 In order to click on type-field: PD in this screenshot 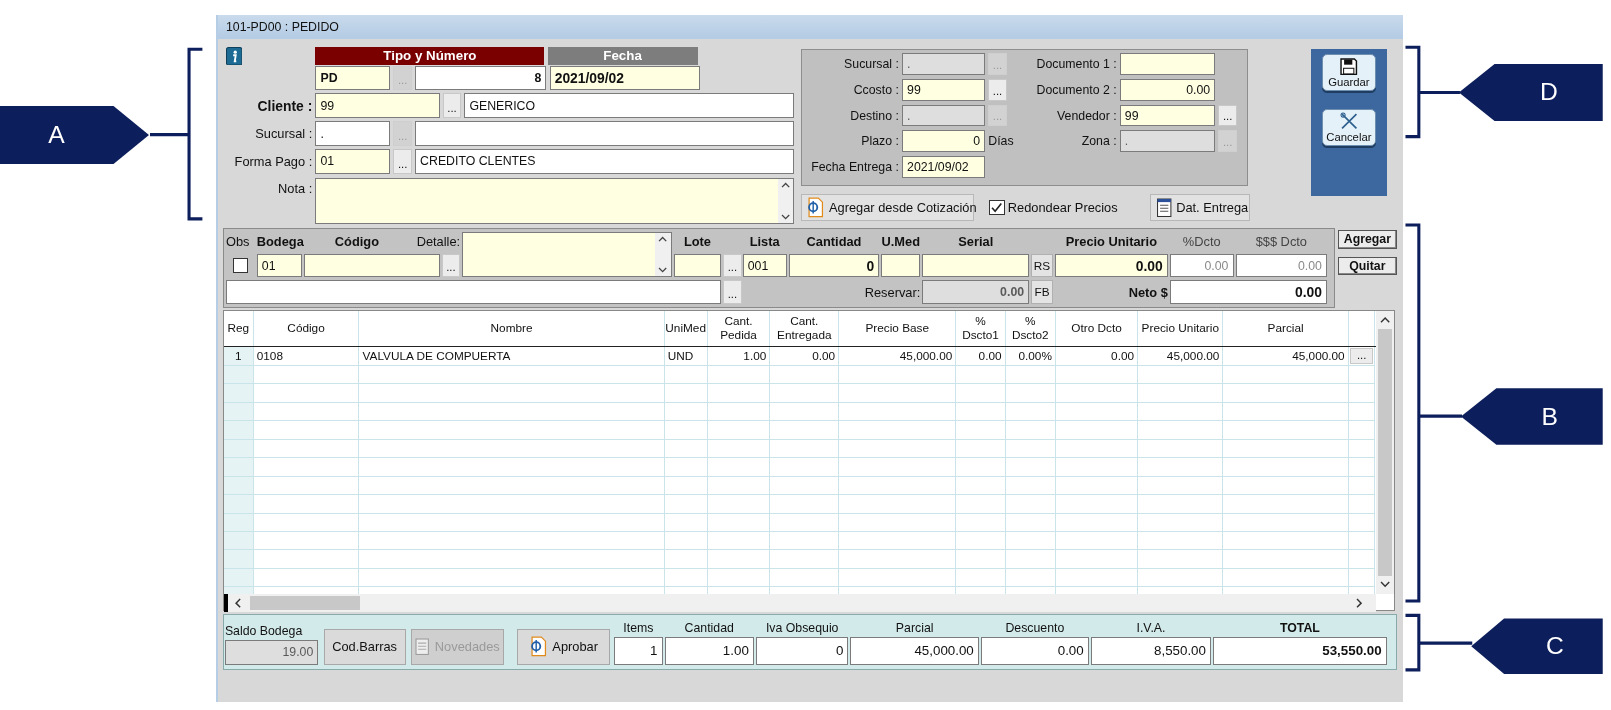, I will do `click(353, 78)`.